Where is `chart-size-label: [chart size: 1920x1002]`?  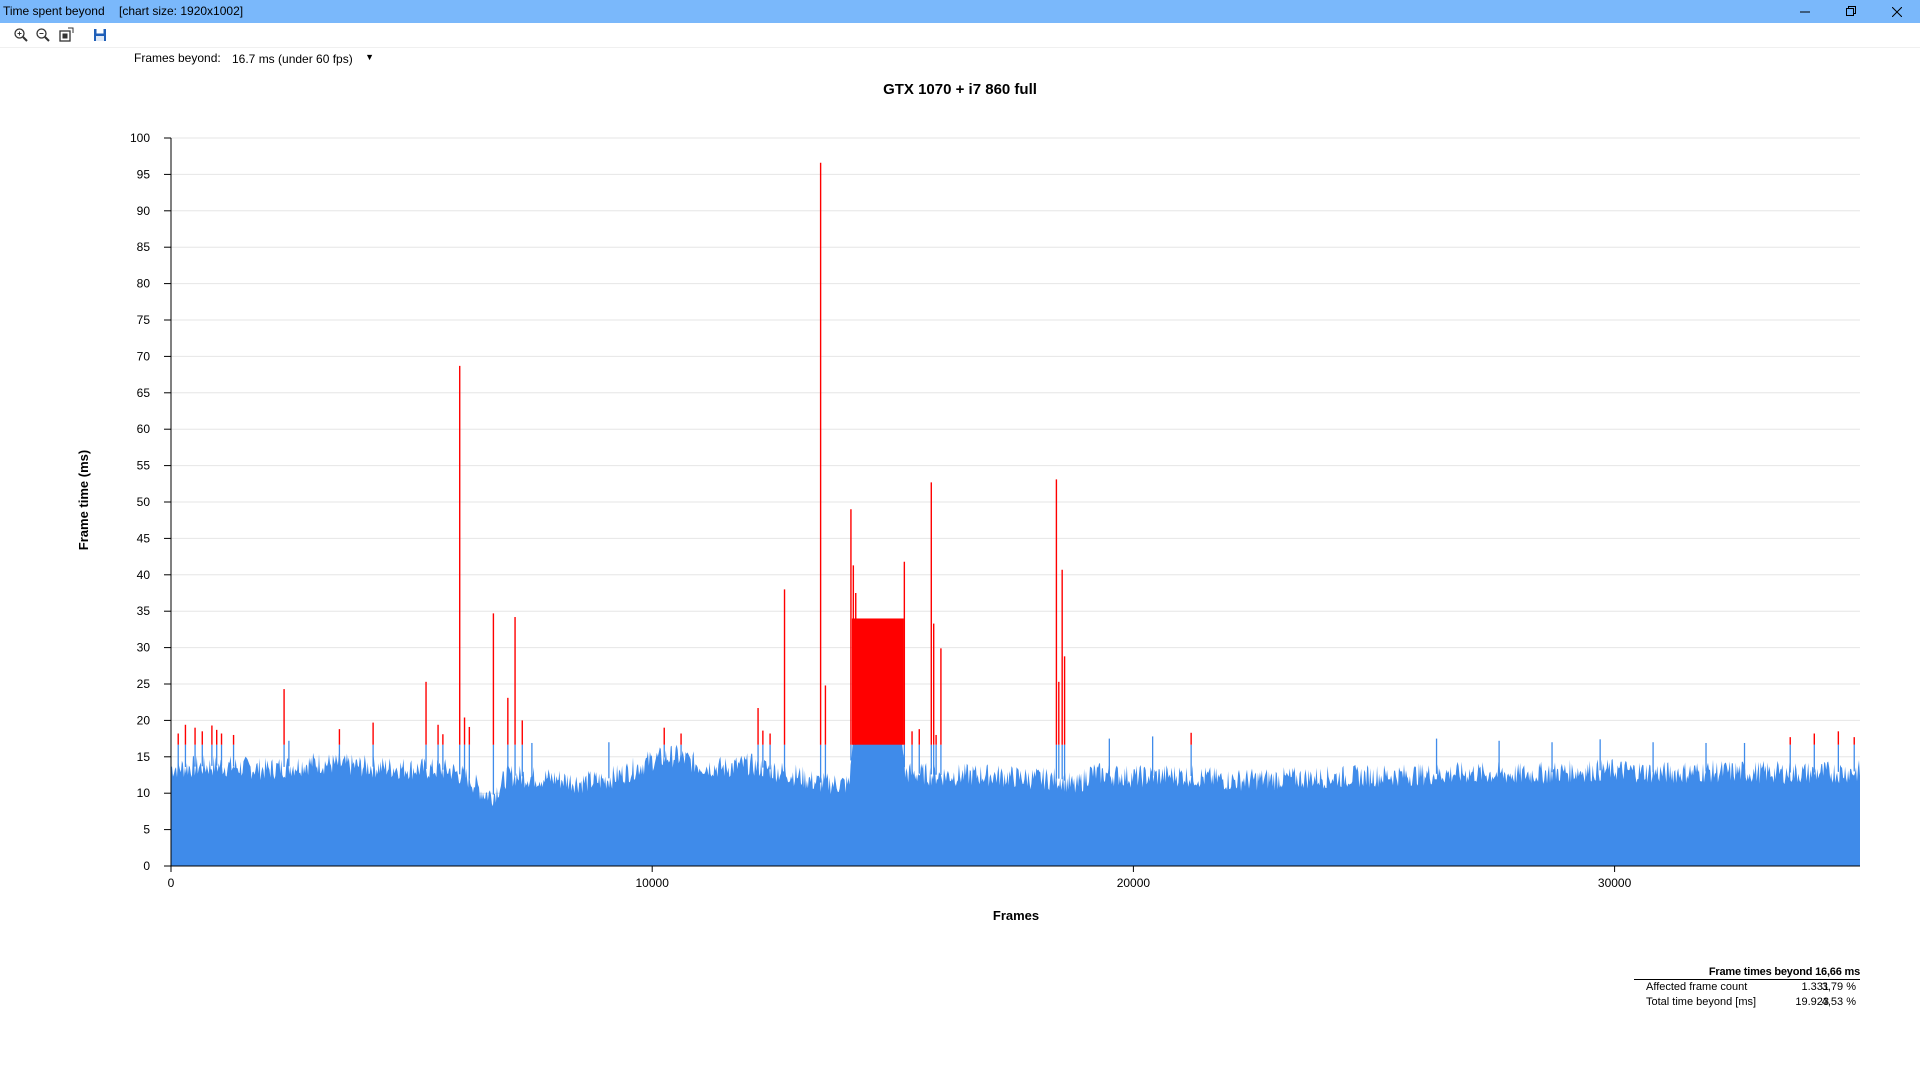
chart-size-label: [chart size: 1920x1002] is located at coordinates (181, 11).